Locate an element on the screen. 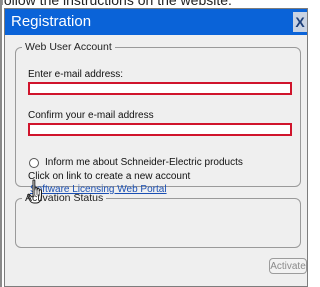 This screenshot has width=320, height=287. inform-me-radio is located at coordinates (34, 163).